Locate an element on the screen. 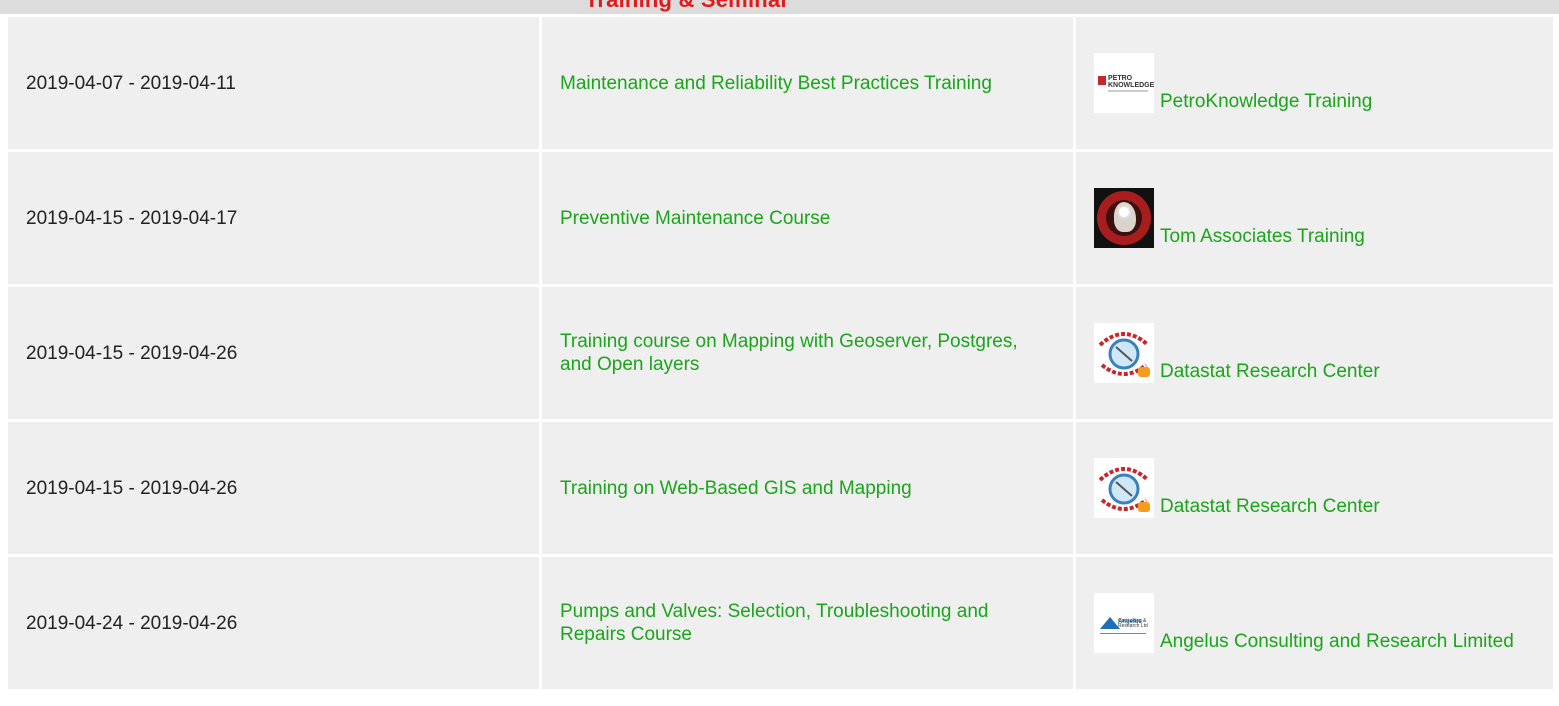 This screenshot has height=706, width=1559. course-link: Preventive Maintenance Course is located at coordinates (795, 218).